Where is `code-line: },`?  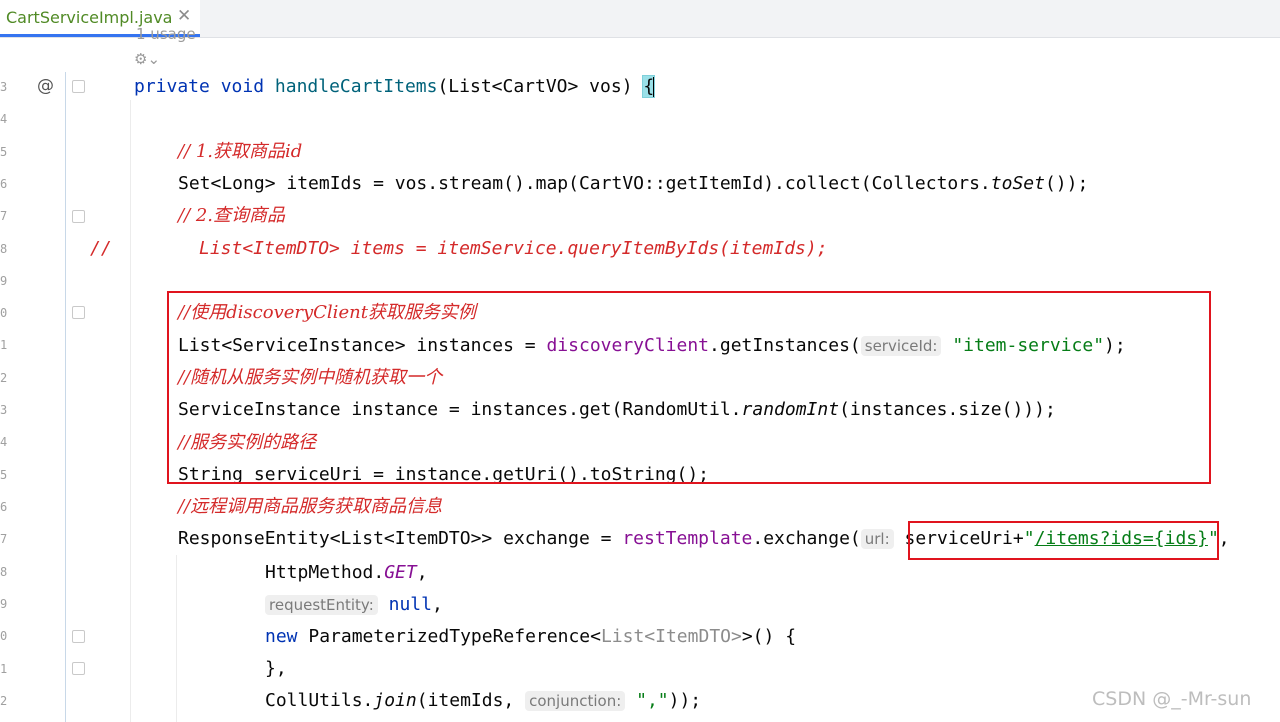 code-line: }, is located at coordinates (276, 669).